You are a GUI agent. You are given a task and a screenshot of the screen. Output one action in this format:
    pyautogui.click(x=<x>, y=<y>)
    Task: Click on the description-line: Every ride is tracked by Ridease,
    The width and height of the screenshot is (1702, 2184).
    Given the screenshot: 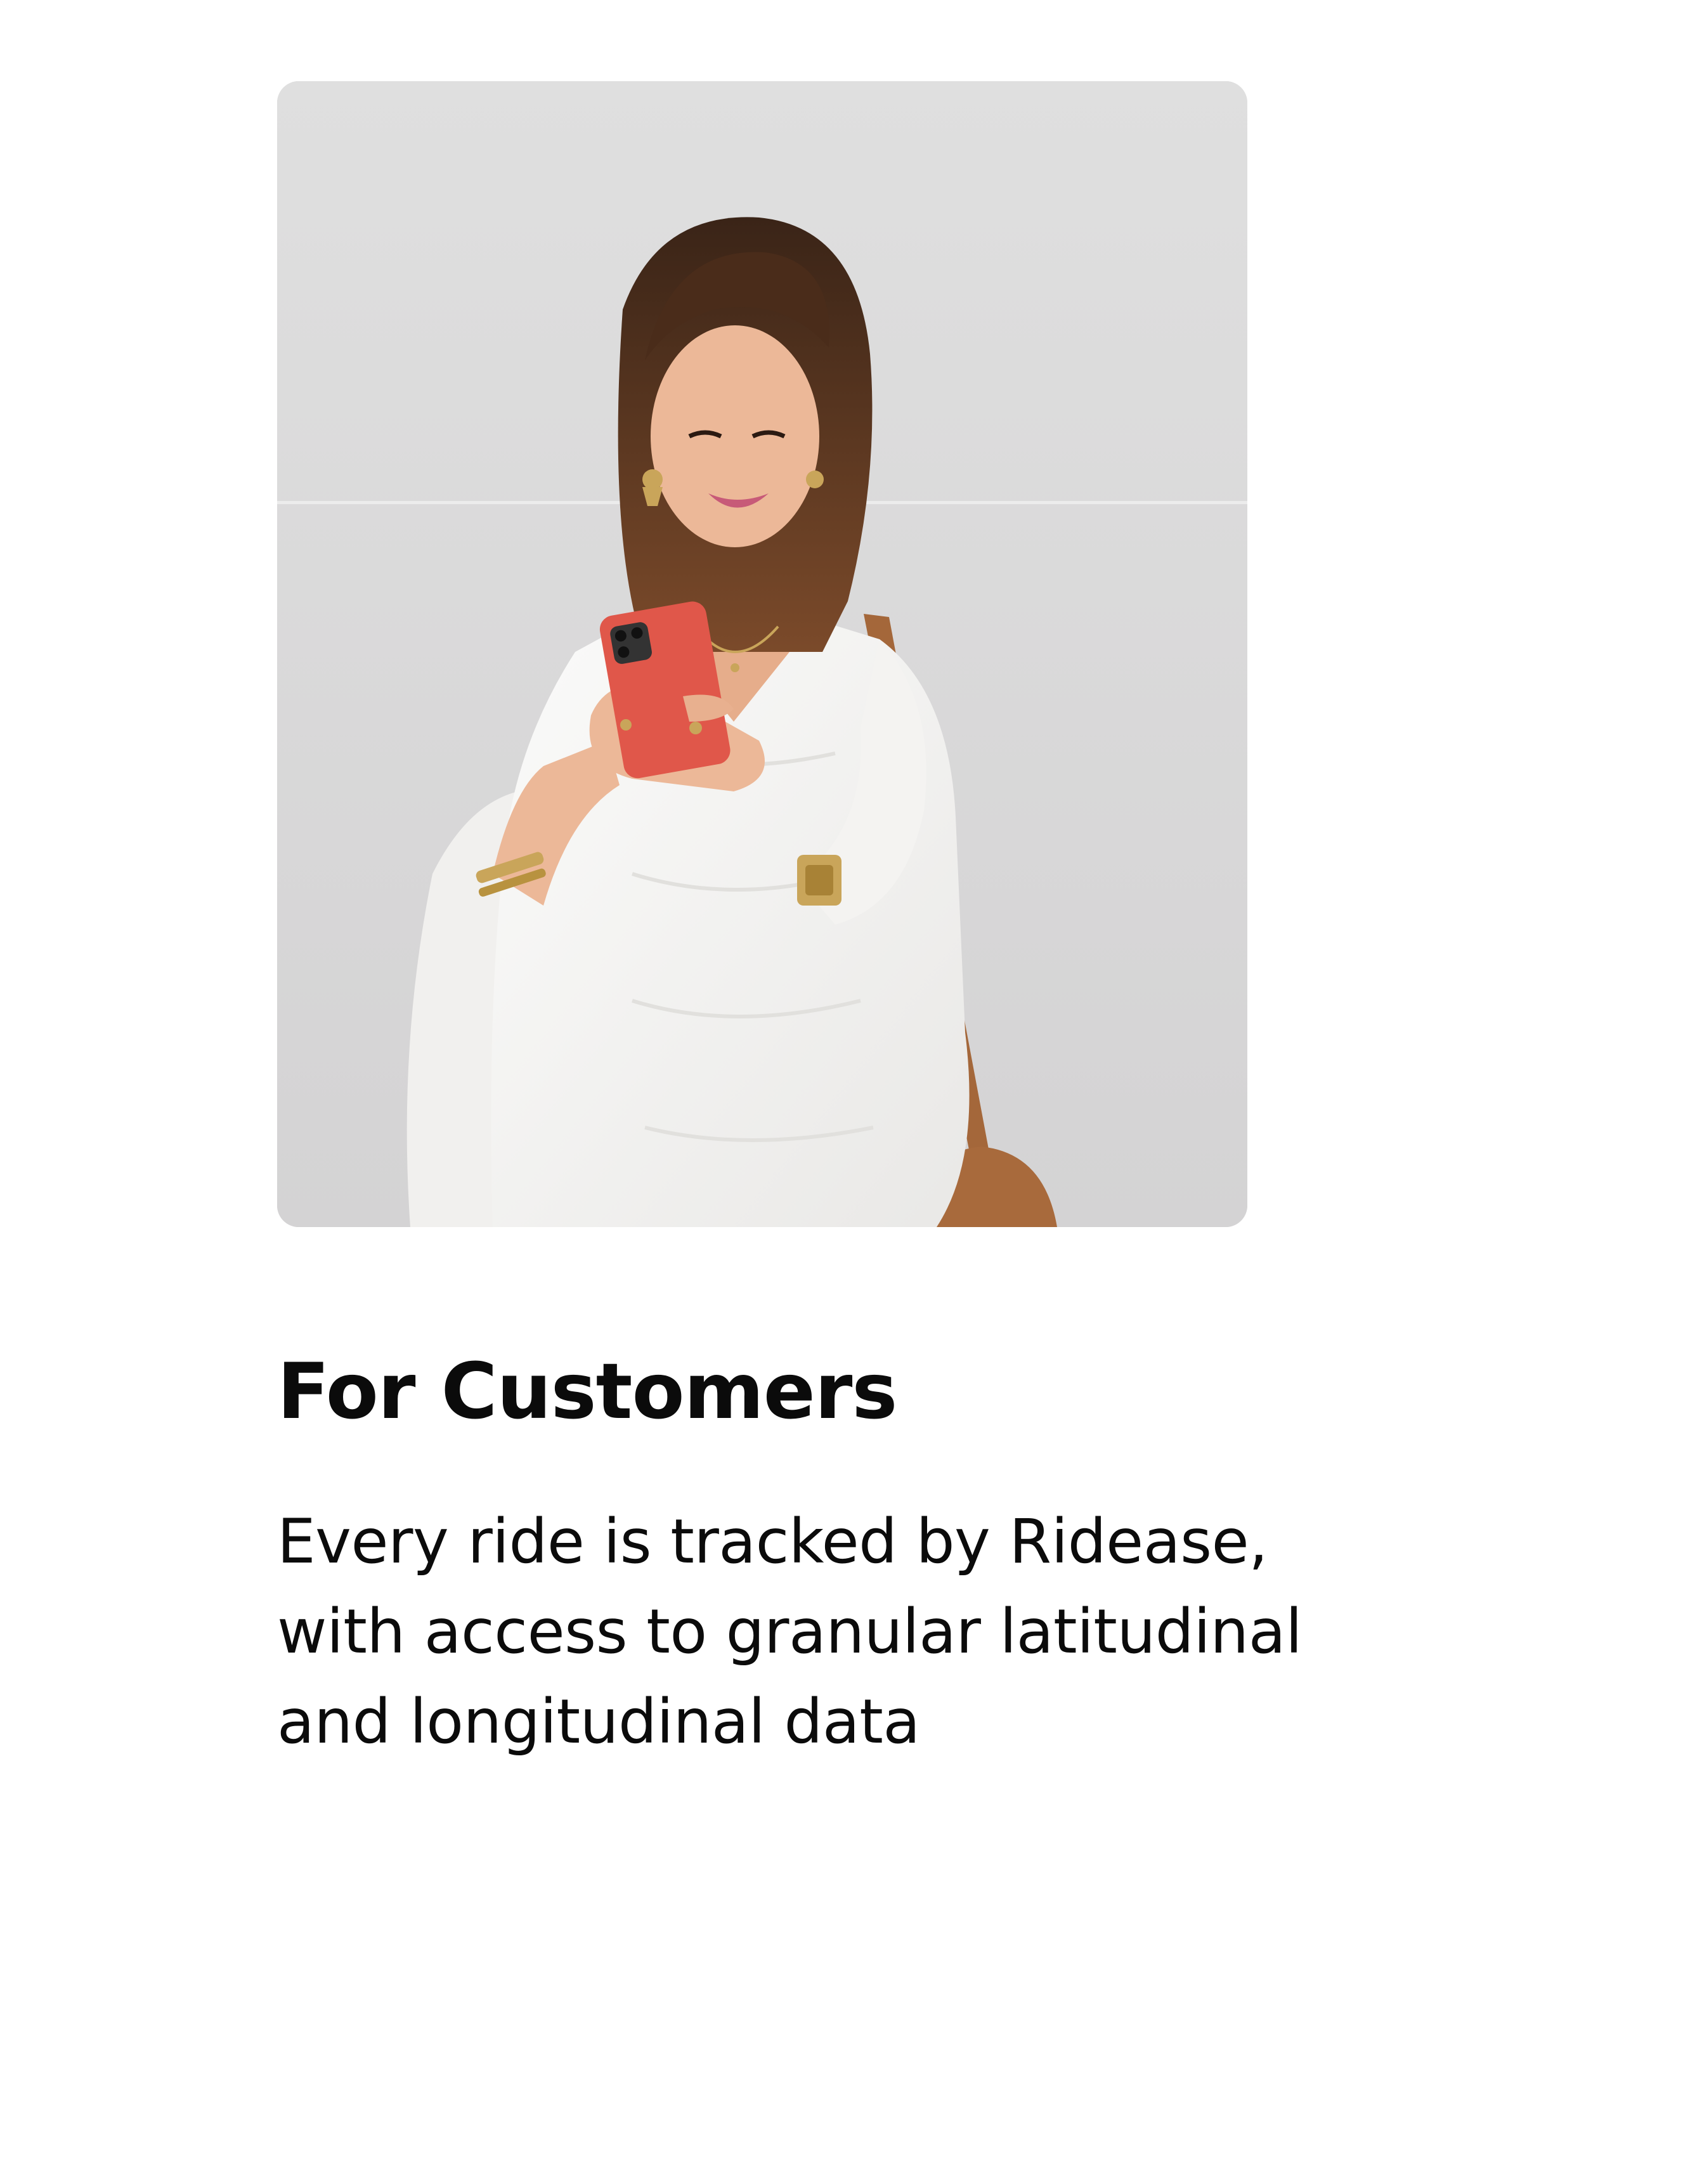 What is the action you would take?
    pyautogui.click(x=772, y=1541)
    